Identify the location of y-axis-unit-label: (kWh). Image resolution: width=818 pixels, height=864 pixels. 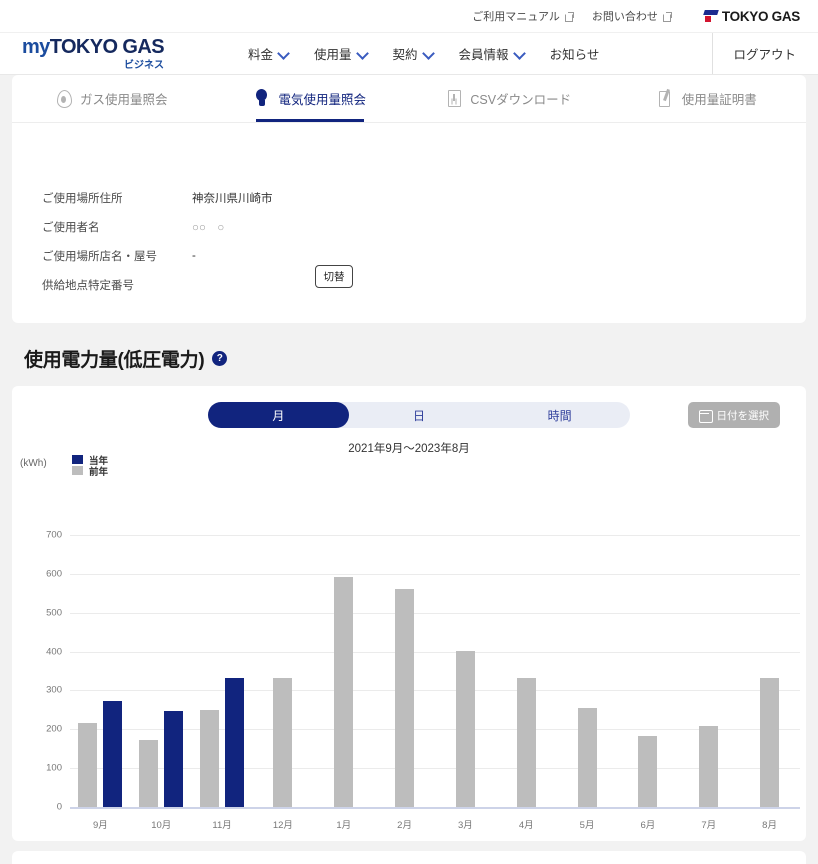
(33, 463).